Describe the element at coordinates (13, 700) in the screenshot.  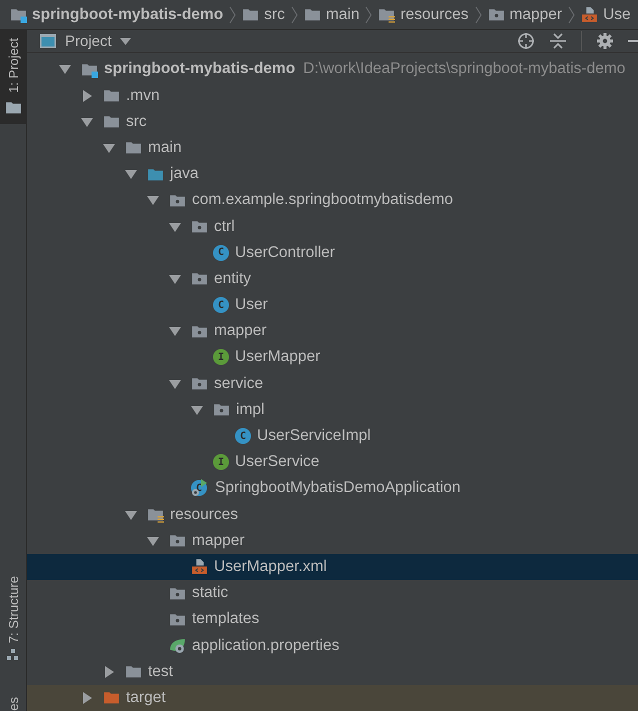
I see `side-tab: es` at that location.